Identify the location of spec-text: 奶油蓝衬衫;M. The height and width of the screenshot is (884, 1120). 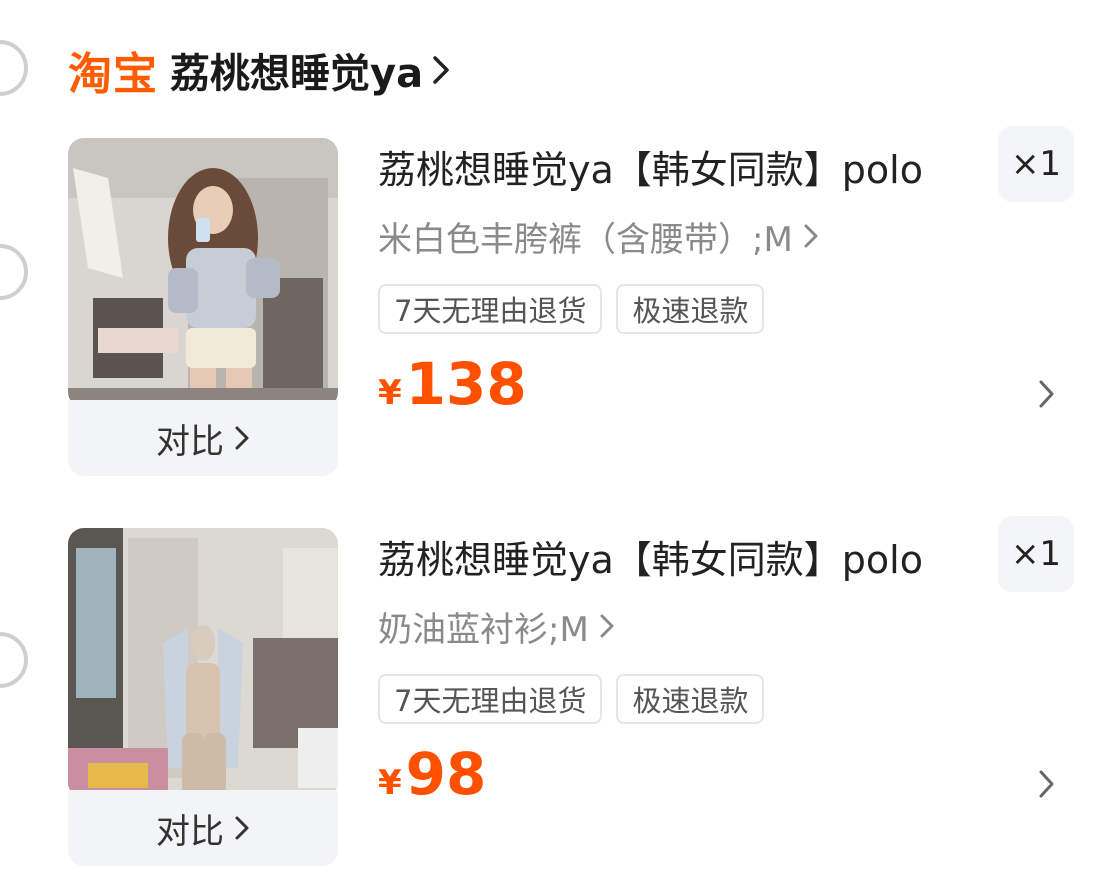
(483, 629).